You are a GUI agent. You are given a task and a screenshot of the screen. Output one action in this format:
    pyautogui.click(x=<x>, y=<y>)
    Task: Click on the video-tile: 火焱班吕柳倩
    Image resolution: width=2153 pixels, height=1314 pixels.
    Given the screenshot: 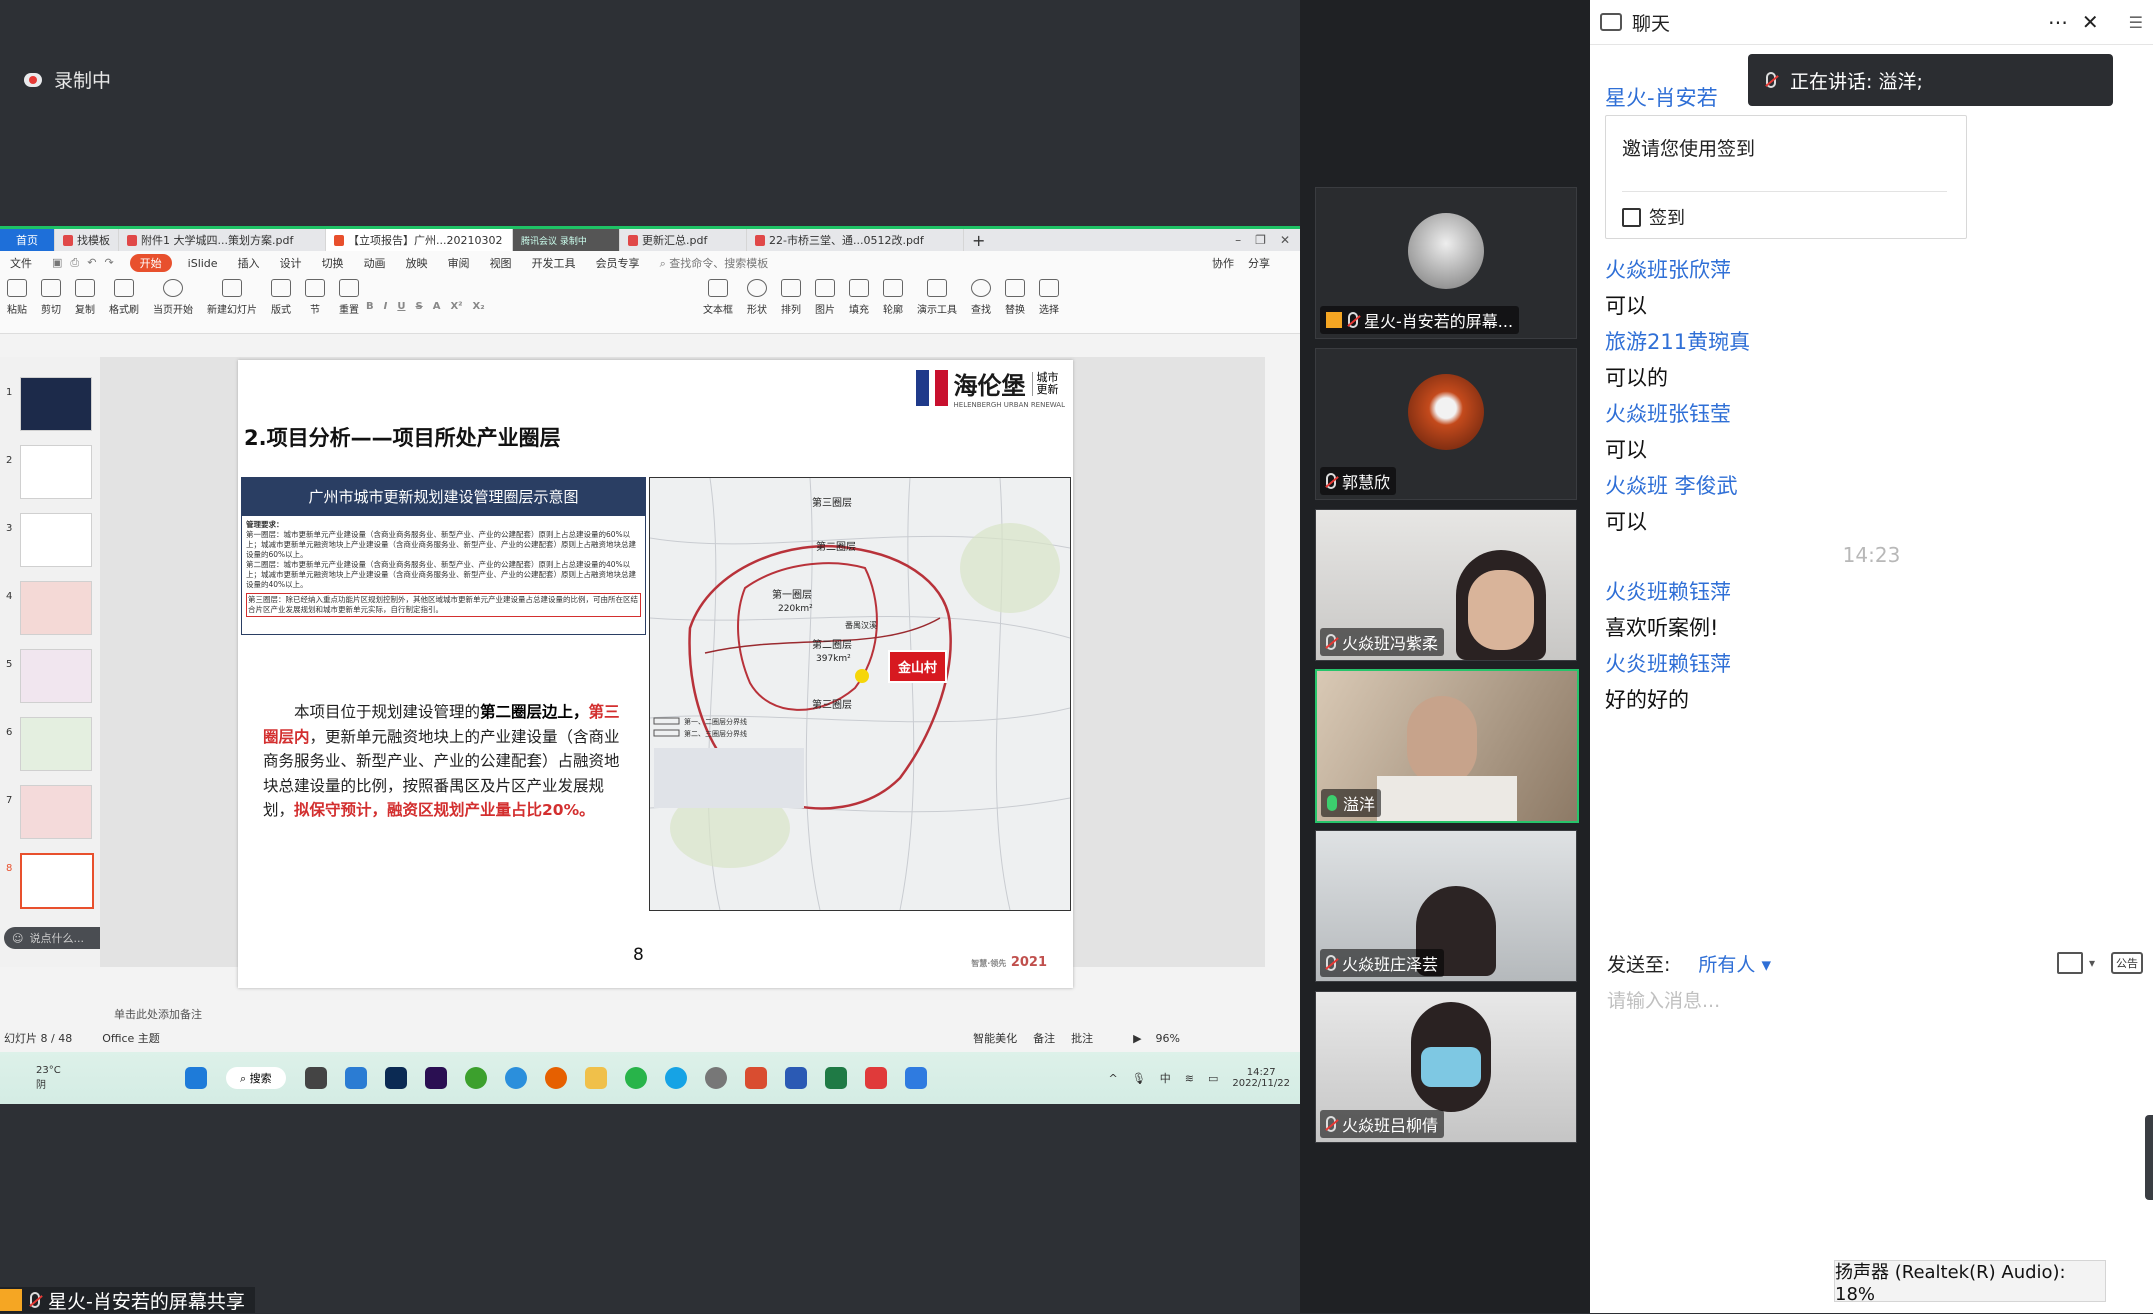 What is the action you would take?
    pyautogui.click(x=1446, y=1067)
    